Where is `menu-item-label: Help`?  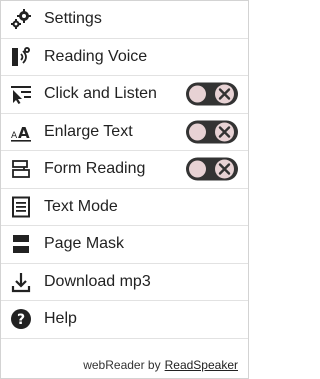 menu-item-label: Help is located at coordinates (60, 319).